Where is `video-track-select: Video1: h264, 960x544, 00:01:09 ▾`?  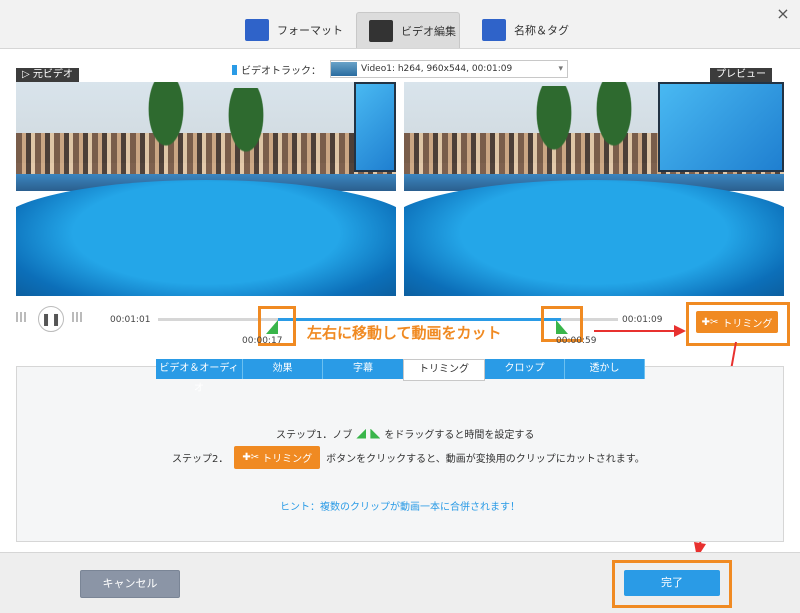 video-track-select: Video1: h264, 960x544, 00:01:09 ▾ is located at coordinates (449, 69).